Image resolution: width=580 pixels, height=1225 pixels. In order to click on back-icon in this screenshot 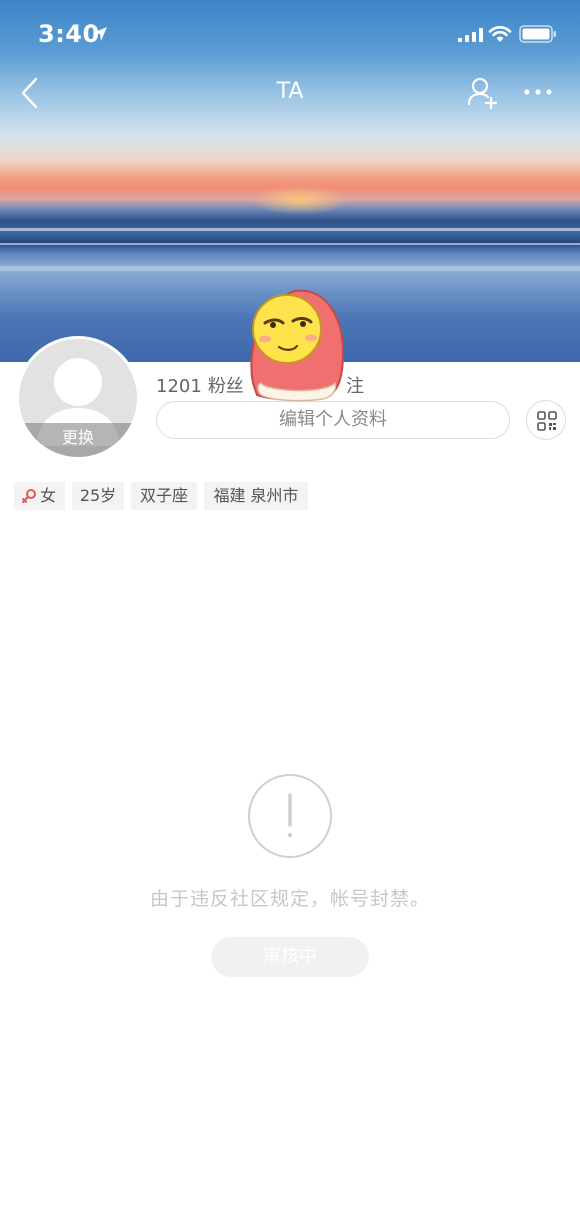, I will do `click(33, 93)`.